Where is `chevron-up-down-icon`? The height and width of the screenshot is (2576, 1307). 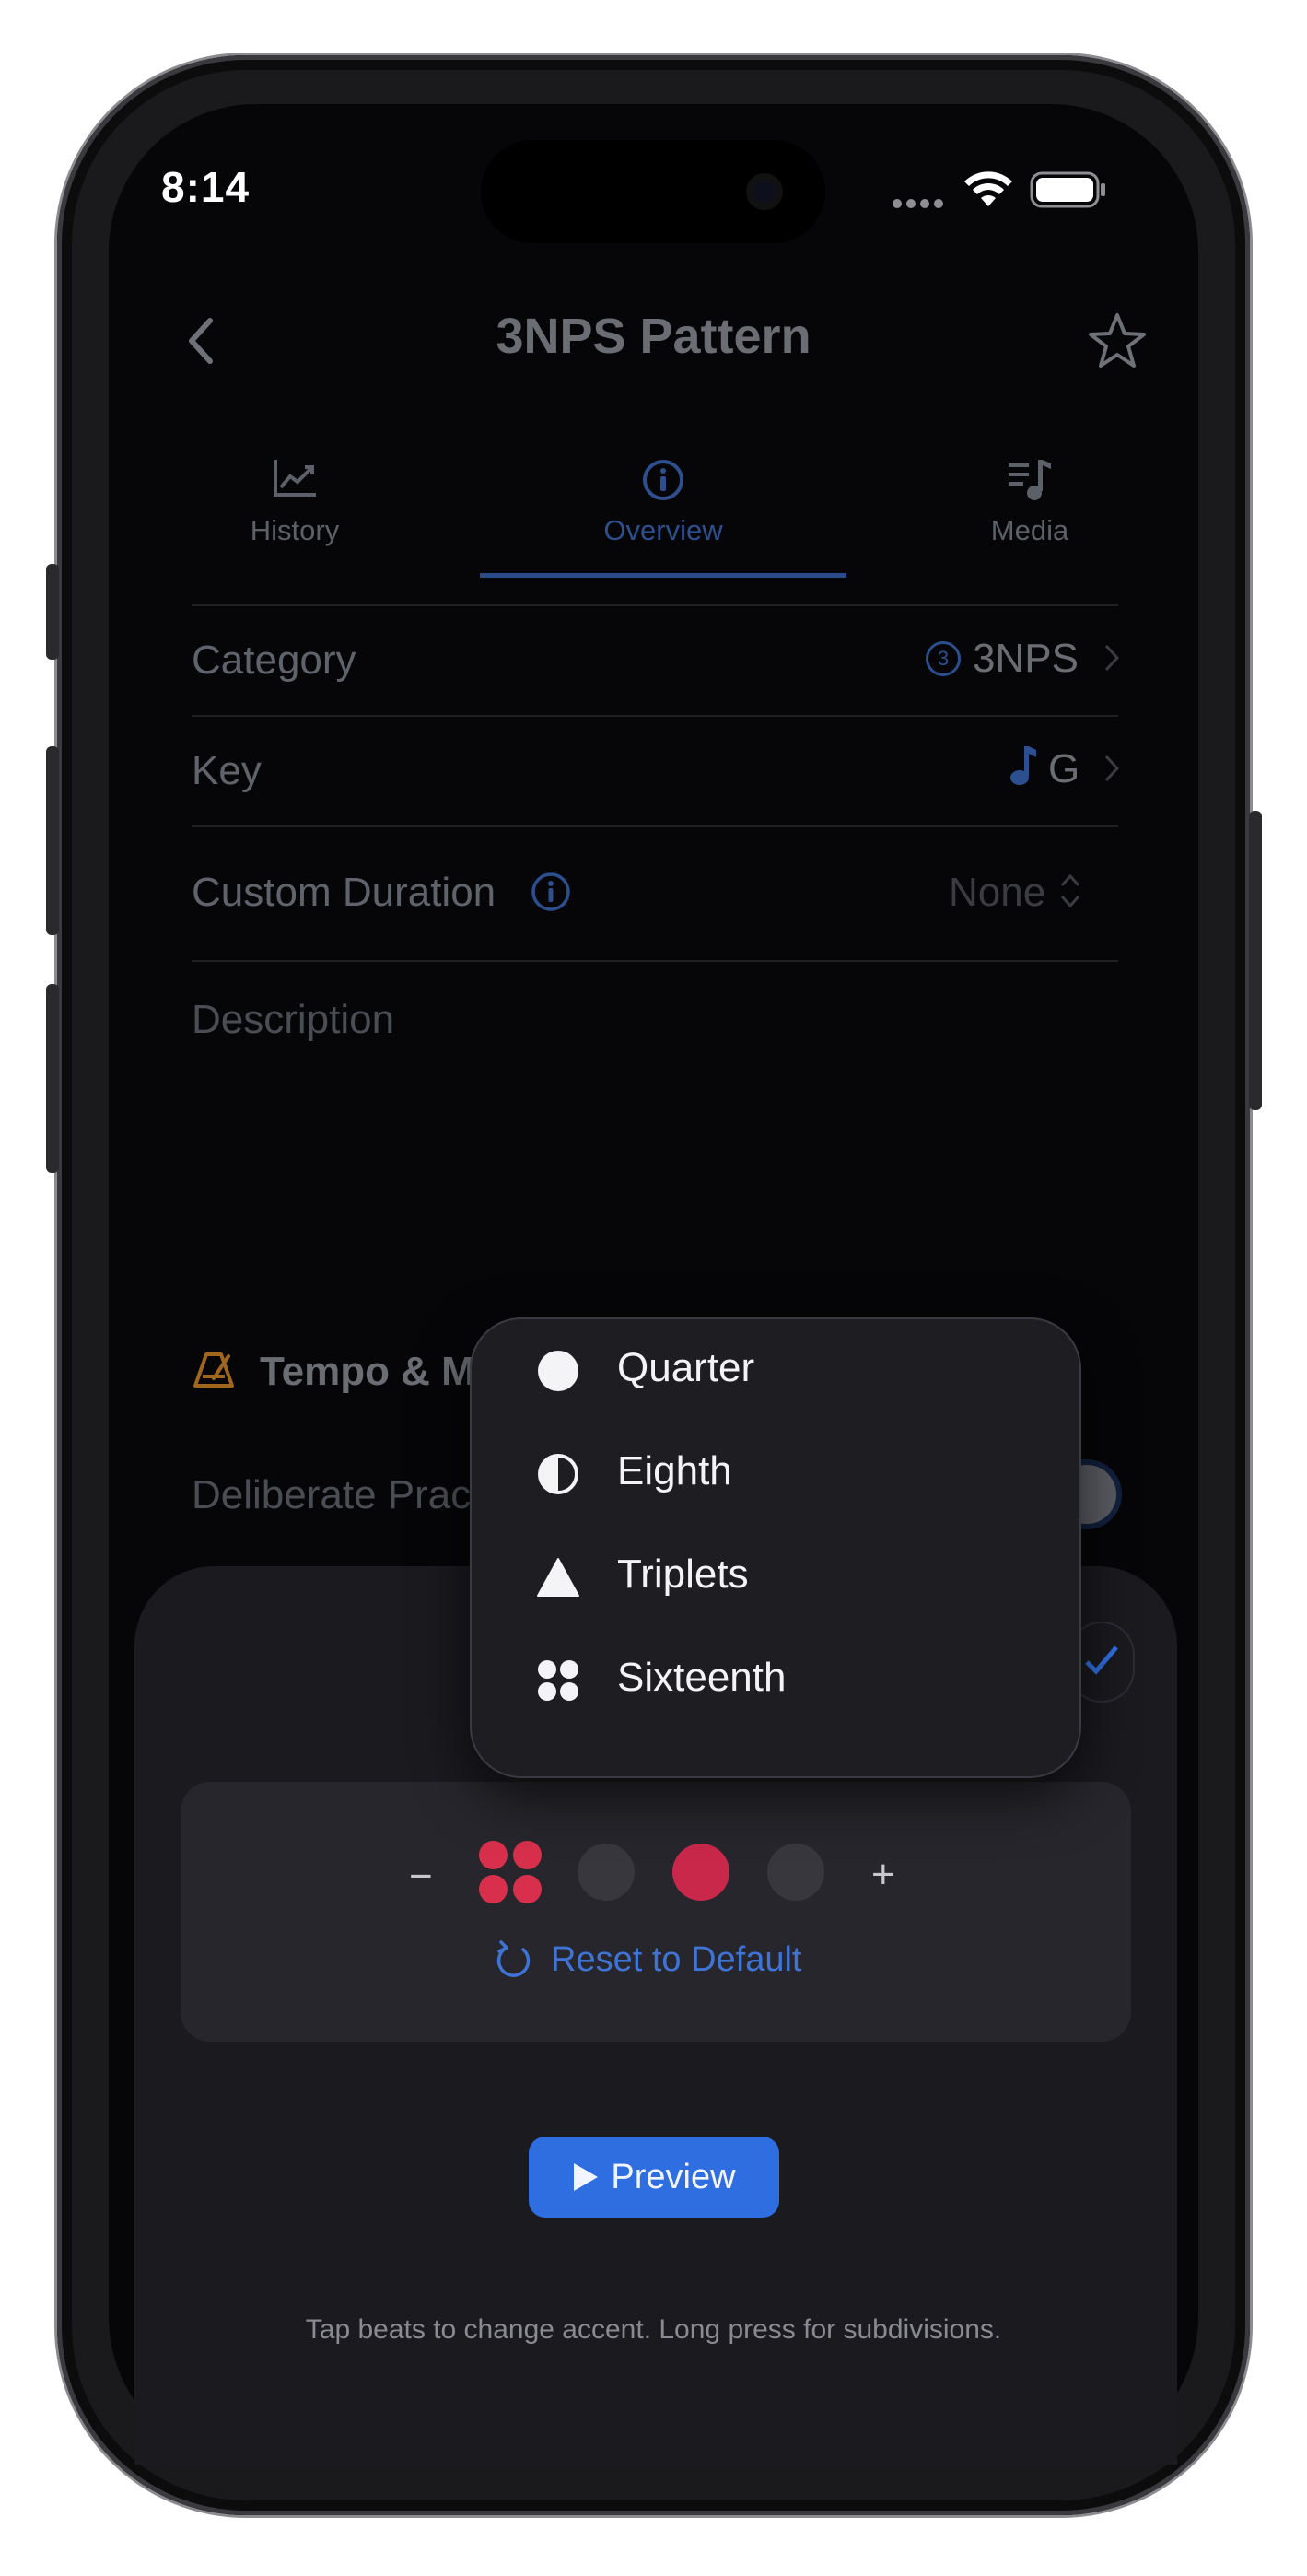 chevron-up-down-icon is located at coordinates (1070, 893).